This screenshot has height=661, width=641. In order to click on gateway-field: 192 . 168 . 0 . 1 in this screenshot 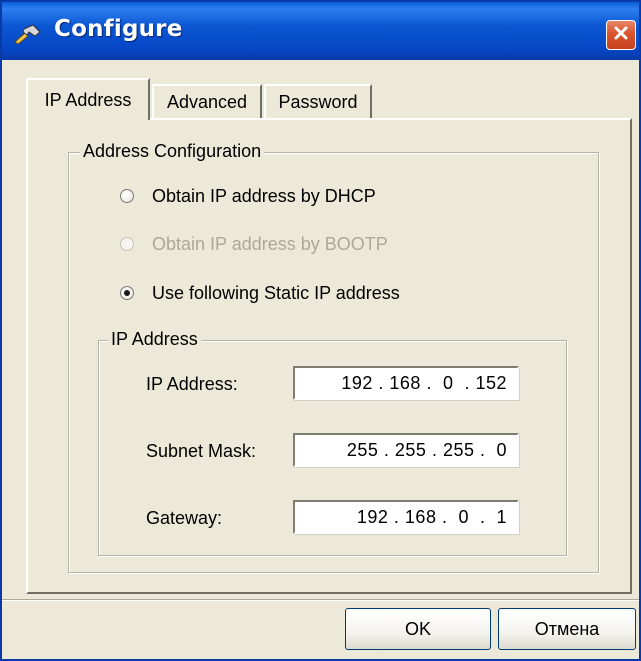, I will do `click(406, 517)`.